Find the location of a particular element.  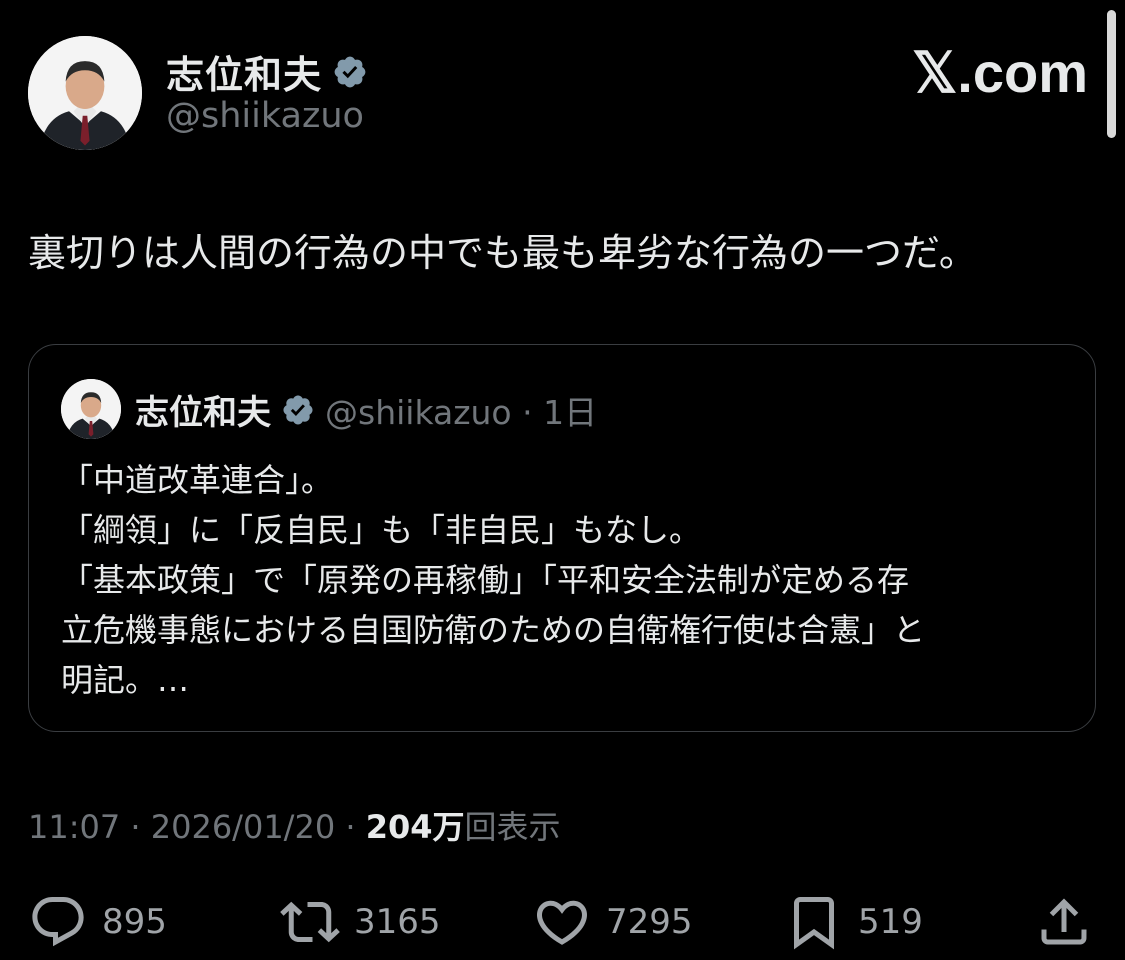

retweet-button: 3165 is located at coordinates (360, 922).